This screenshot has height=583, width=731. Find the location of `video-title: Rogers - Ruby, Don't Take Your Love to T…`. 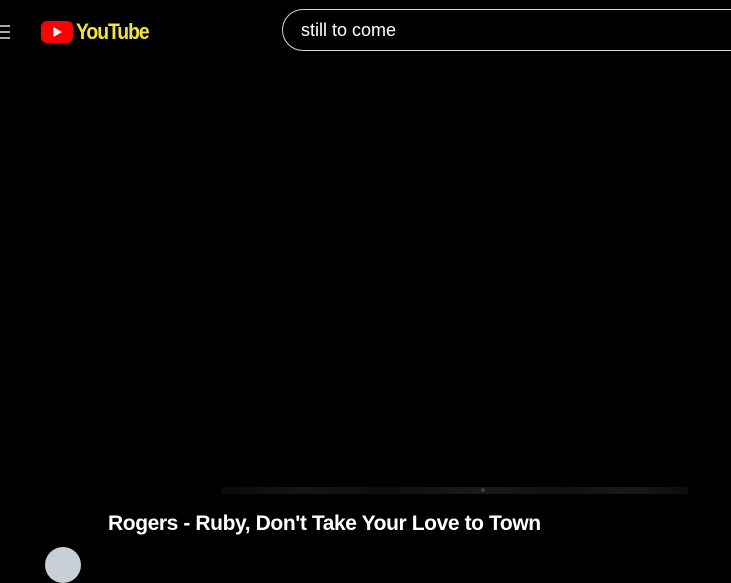

video-title: Rogers - Ruby, Don't Take Your Love to T… is located at coordinates (324, 523).